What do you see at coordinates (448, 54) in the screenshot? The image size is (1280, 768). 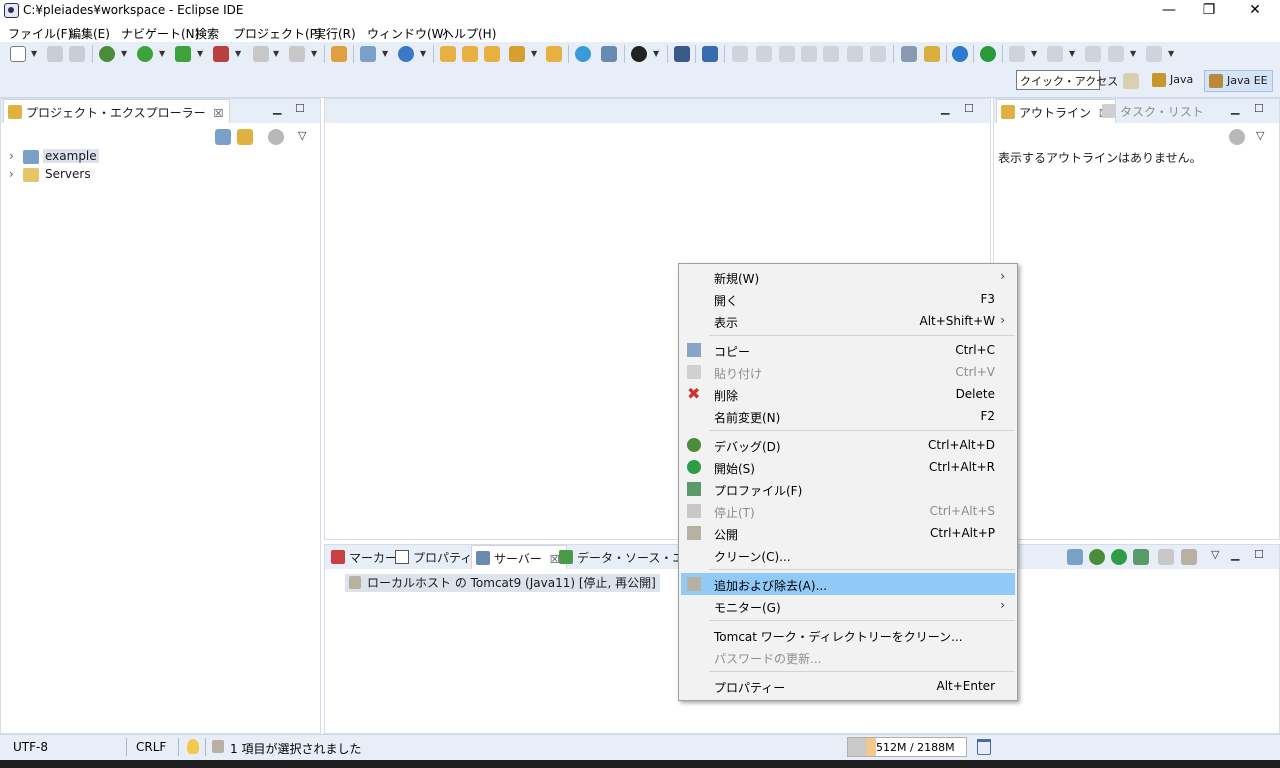 I see `open-type-icon` at bounding box center [448, 54].